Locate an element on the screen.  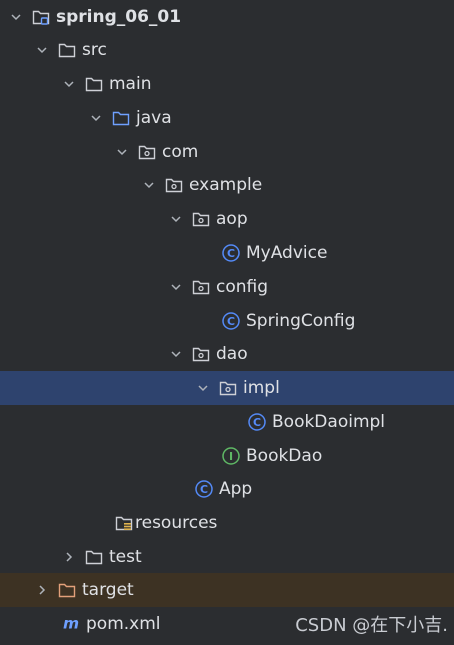
tree-item-label: resources is located at coordinates (176, 523).